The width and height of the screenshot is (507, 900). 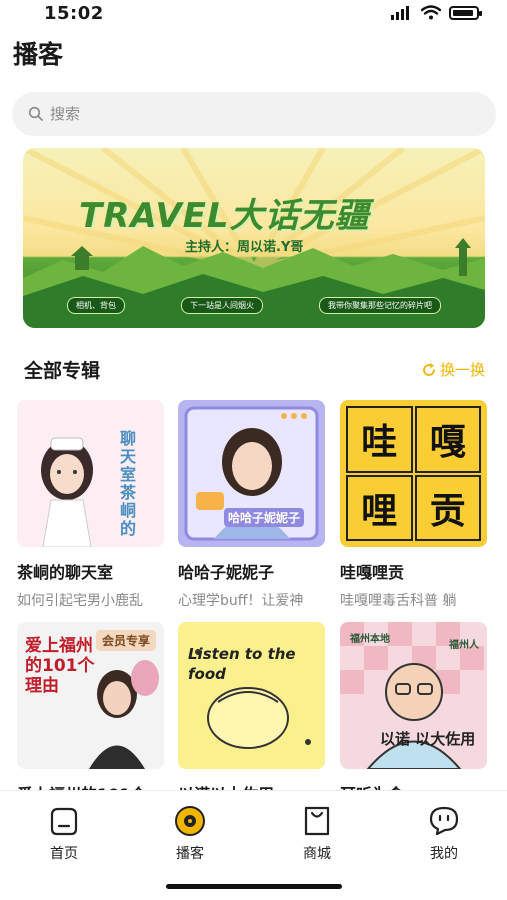 What do you see at coordinates (380, 305) in the screenshot?
I see `banner-tag: 我带你聚集那些记忆的碎片吧` at bounding box center [380, 305].